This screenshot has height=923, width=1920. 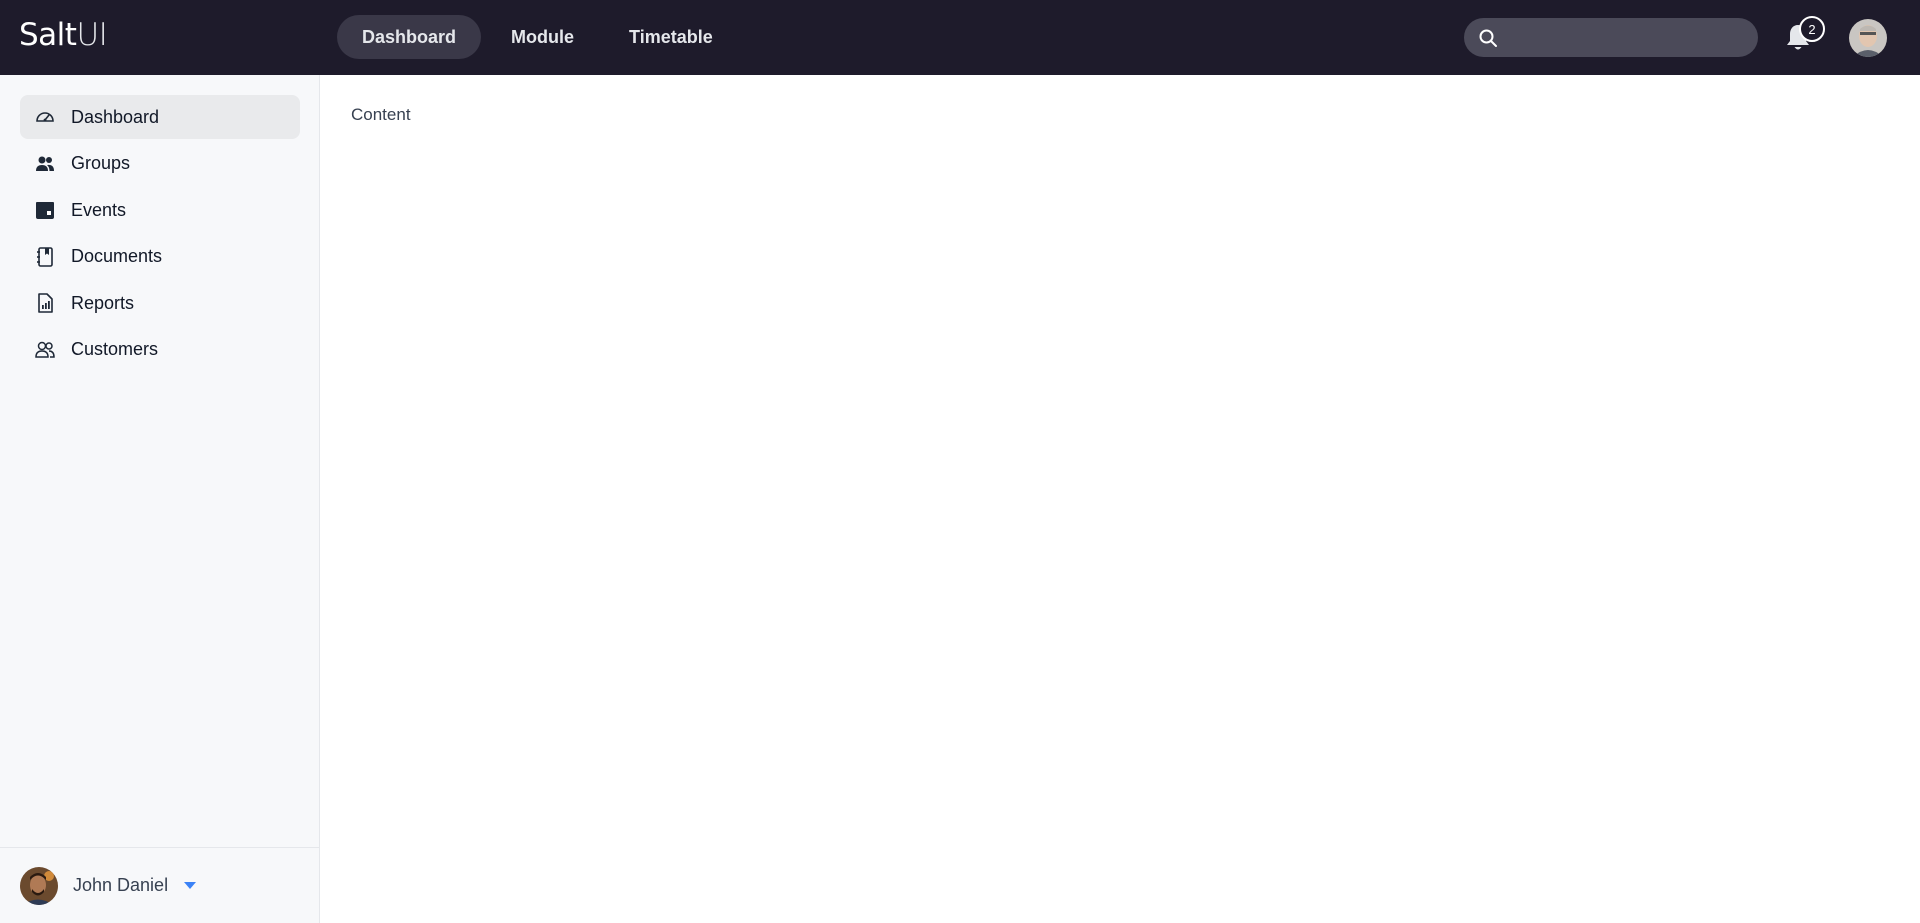 What do you see at coordinates (1812, 29) in the screenshot?
I see `notification-badge: 2` at bounding box center [1812, 29].